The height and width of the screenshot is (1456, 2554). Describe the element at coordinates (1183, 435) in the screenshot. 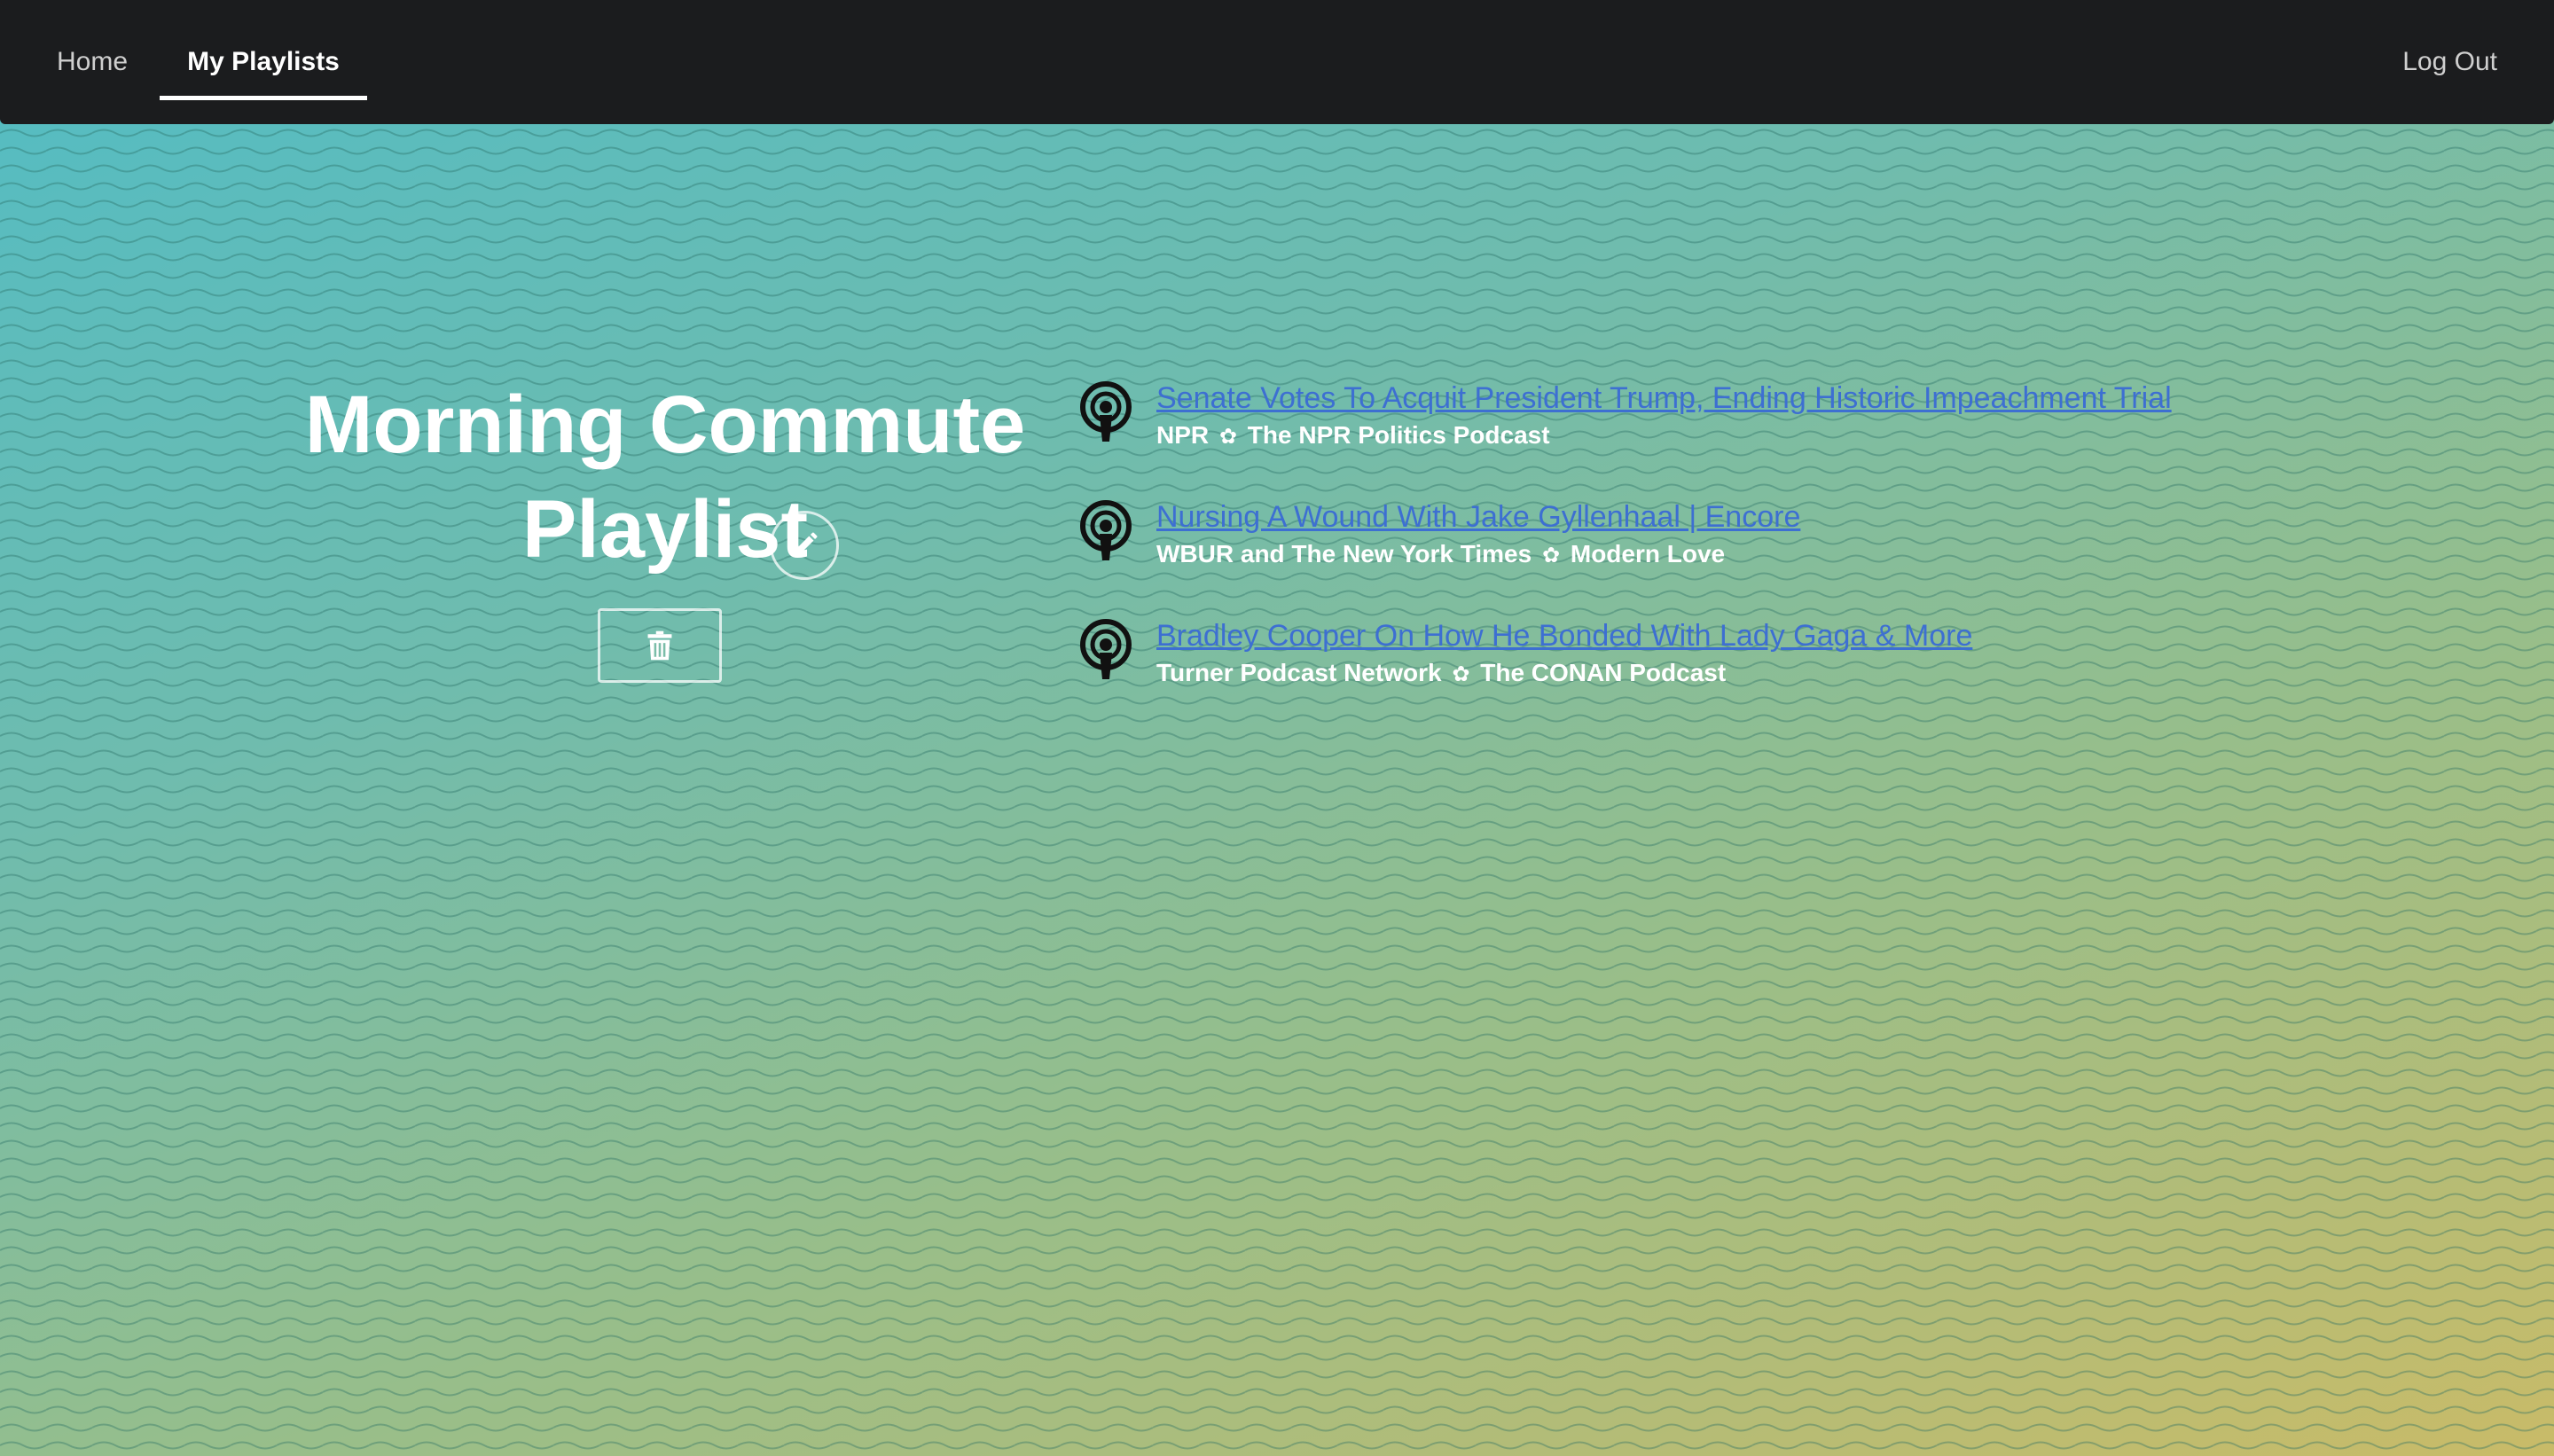

I see `episode-publisher: NPR` at that location.